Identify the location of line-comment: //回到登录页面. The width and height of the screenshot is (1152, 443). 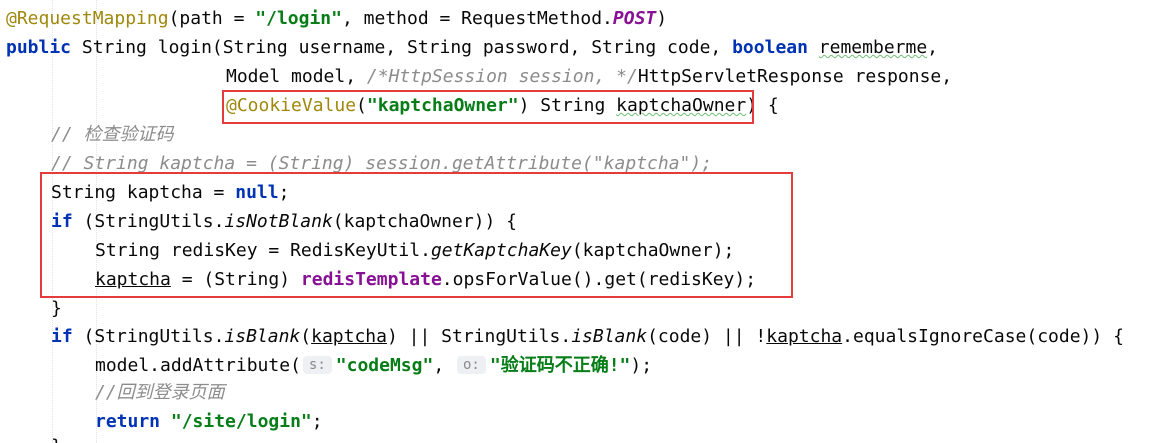
(160, 392).